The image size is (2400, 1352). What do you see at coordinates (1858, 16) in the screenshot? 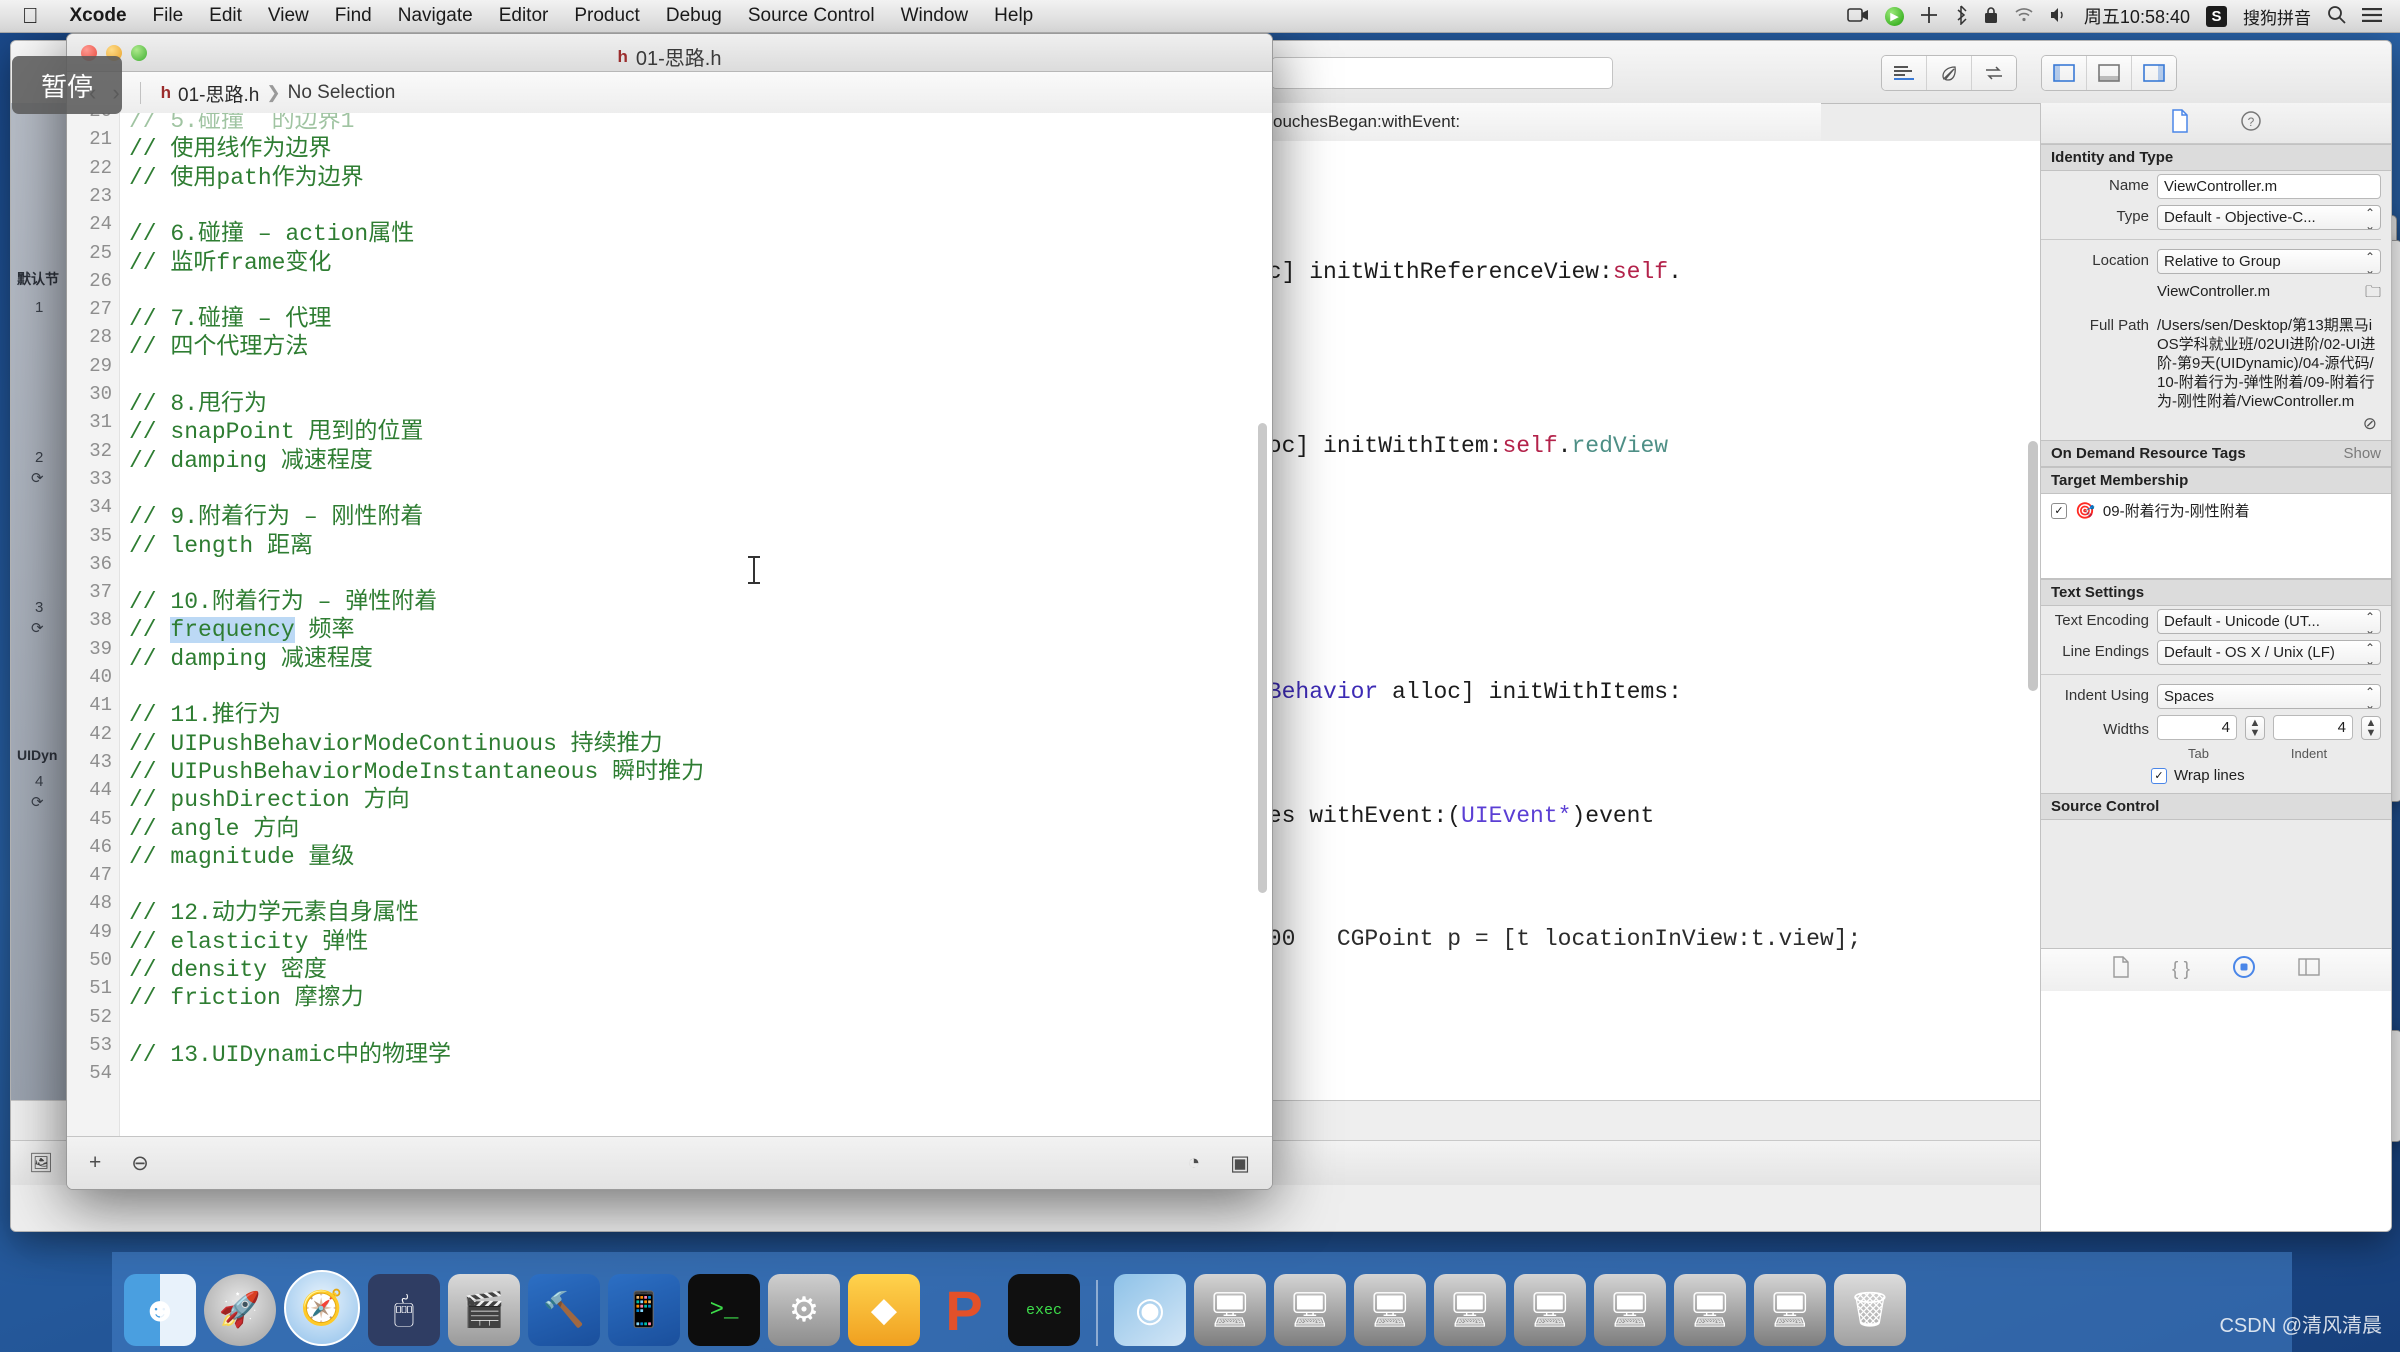
I see `screen-record-icon` at bounding box center [1858, 16].